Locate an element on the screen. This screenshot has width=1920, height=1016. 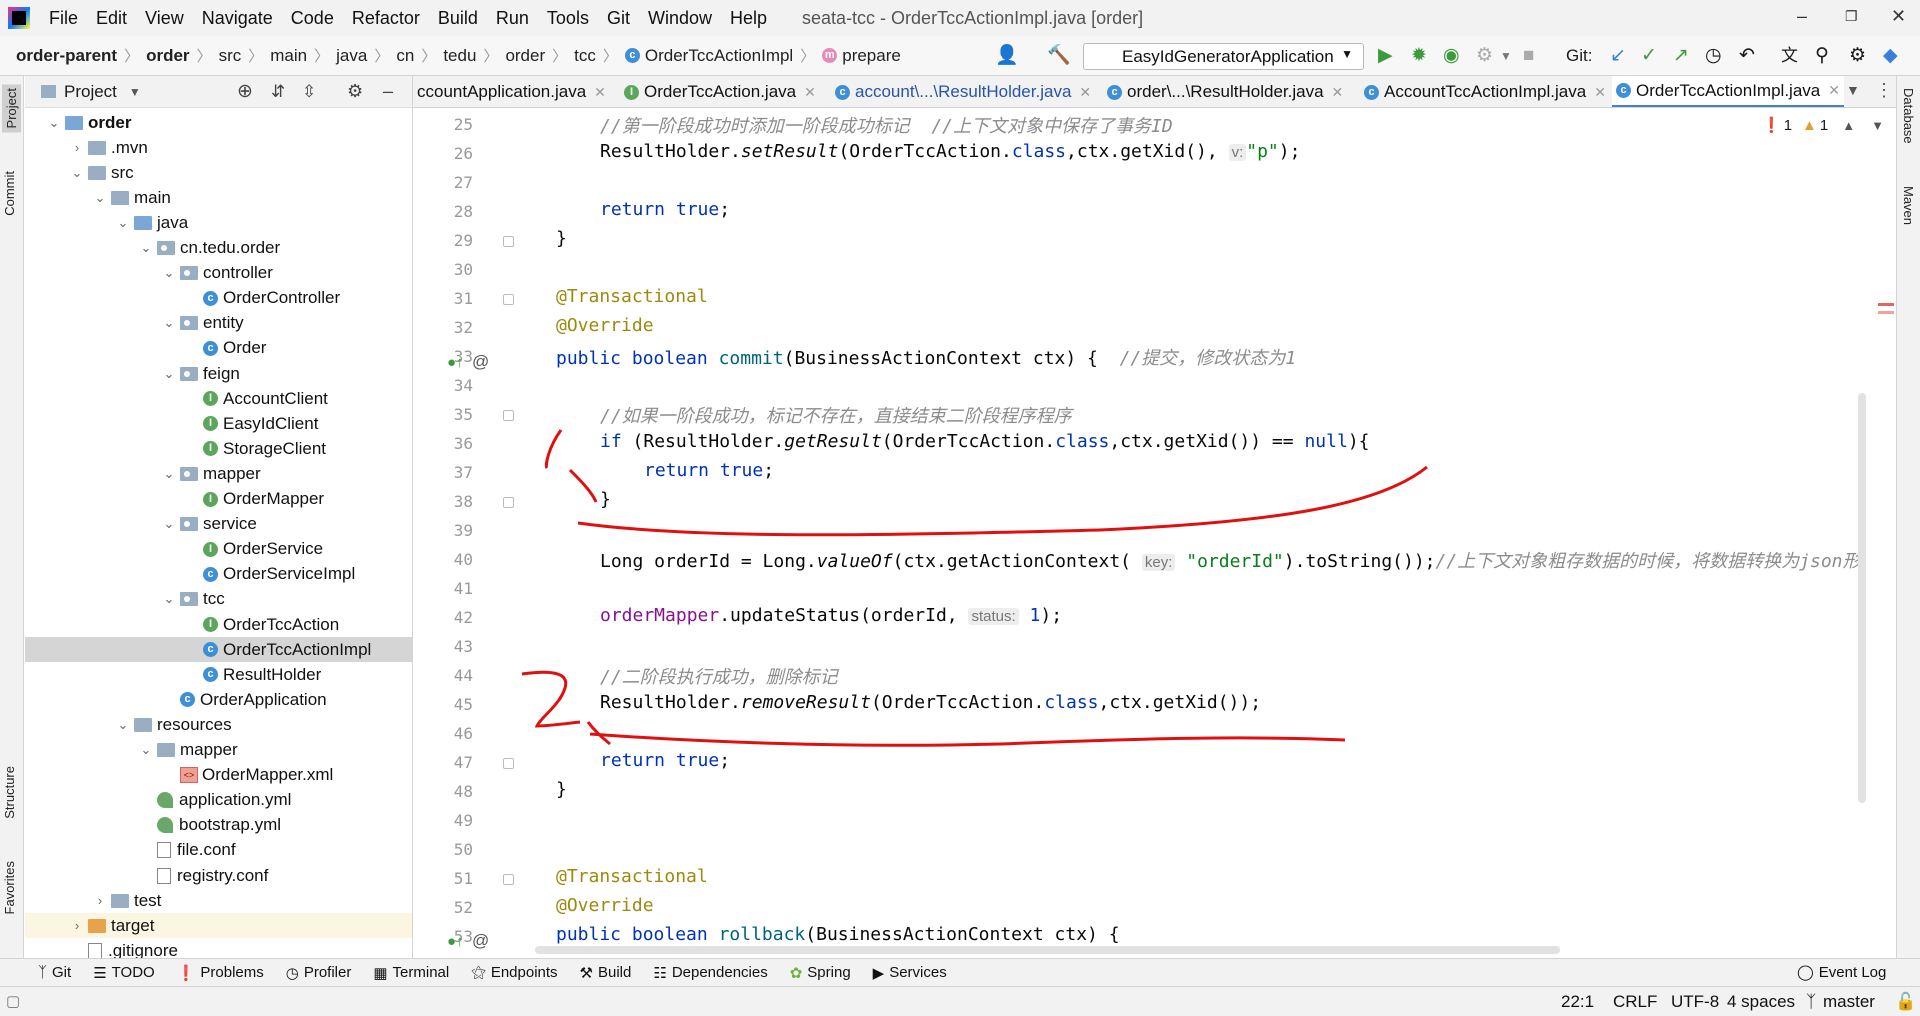
tree-item-feign: ⌄ feign is located at coordinates (218, 373).